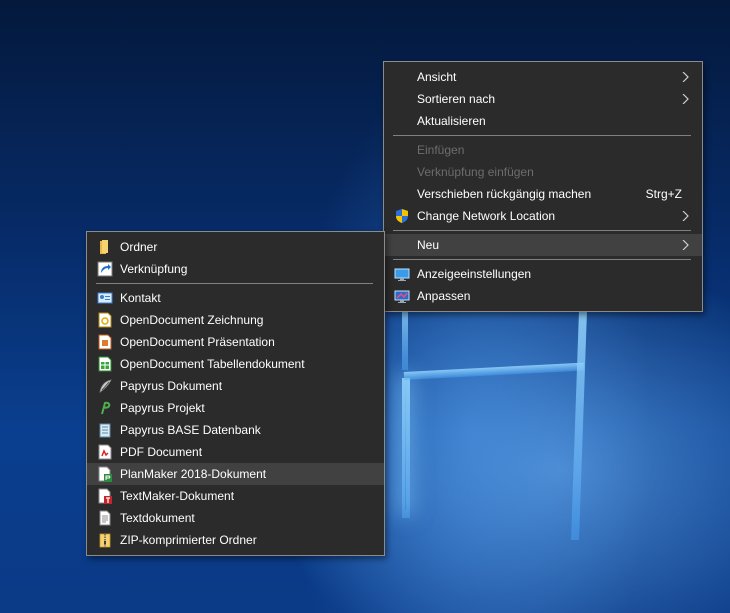 Image resolution: width=730 pixels, height=613 pixels. I want to click on submenu-item-odp: OpenDocument Präsentation, so click(235, 342).